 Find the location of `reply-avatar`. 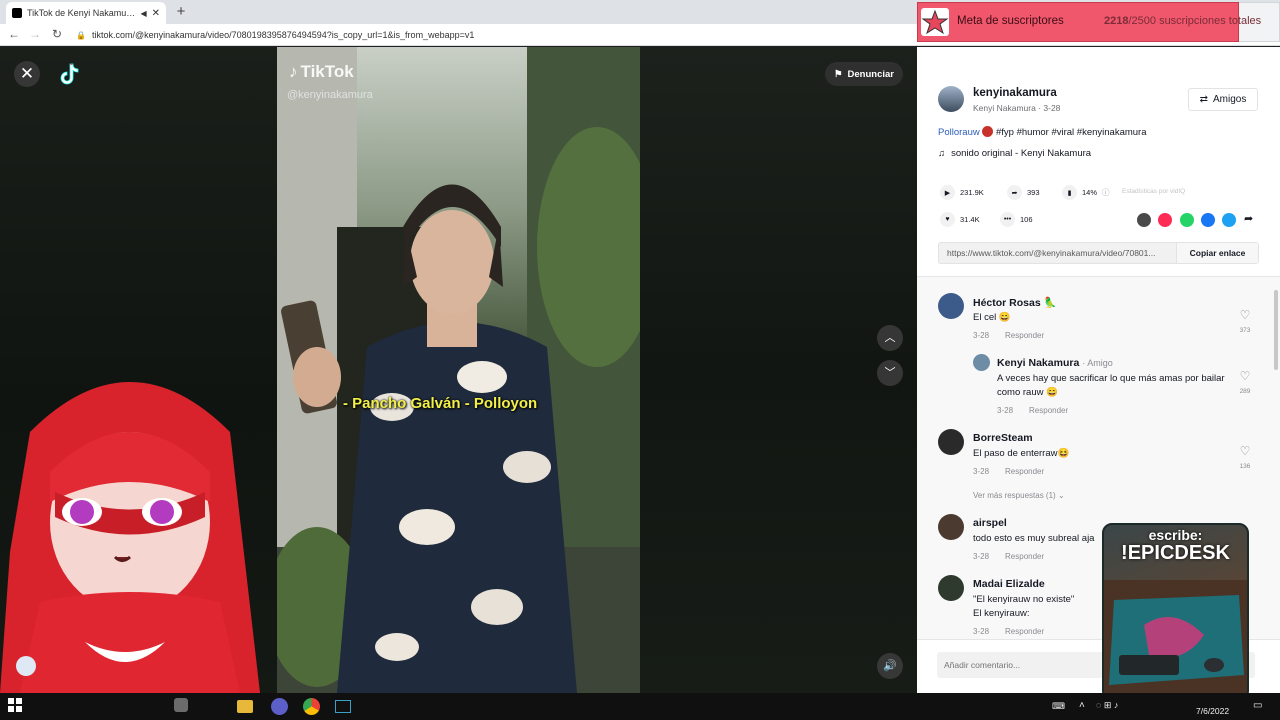

reply-avatar is located at coordinates (981, 362).